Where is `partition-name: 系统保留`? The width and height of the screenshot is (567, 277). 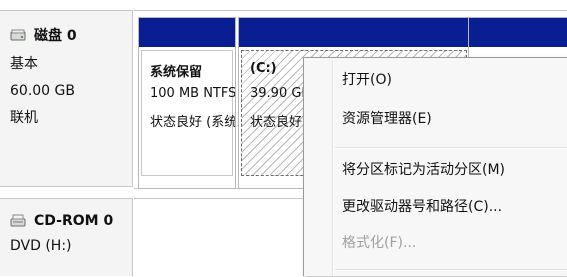
partition-name: 系统保留 is located at coordinates (176, 72).